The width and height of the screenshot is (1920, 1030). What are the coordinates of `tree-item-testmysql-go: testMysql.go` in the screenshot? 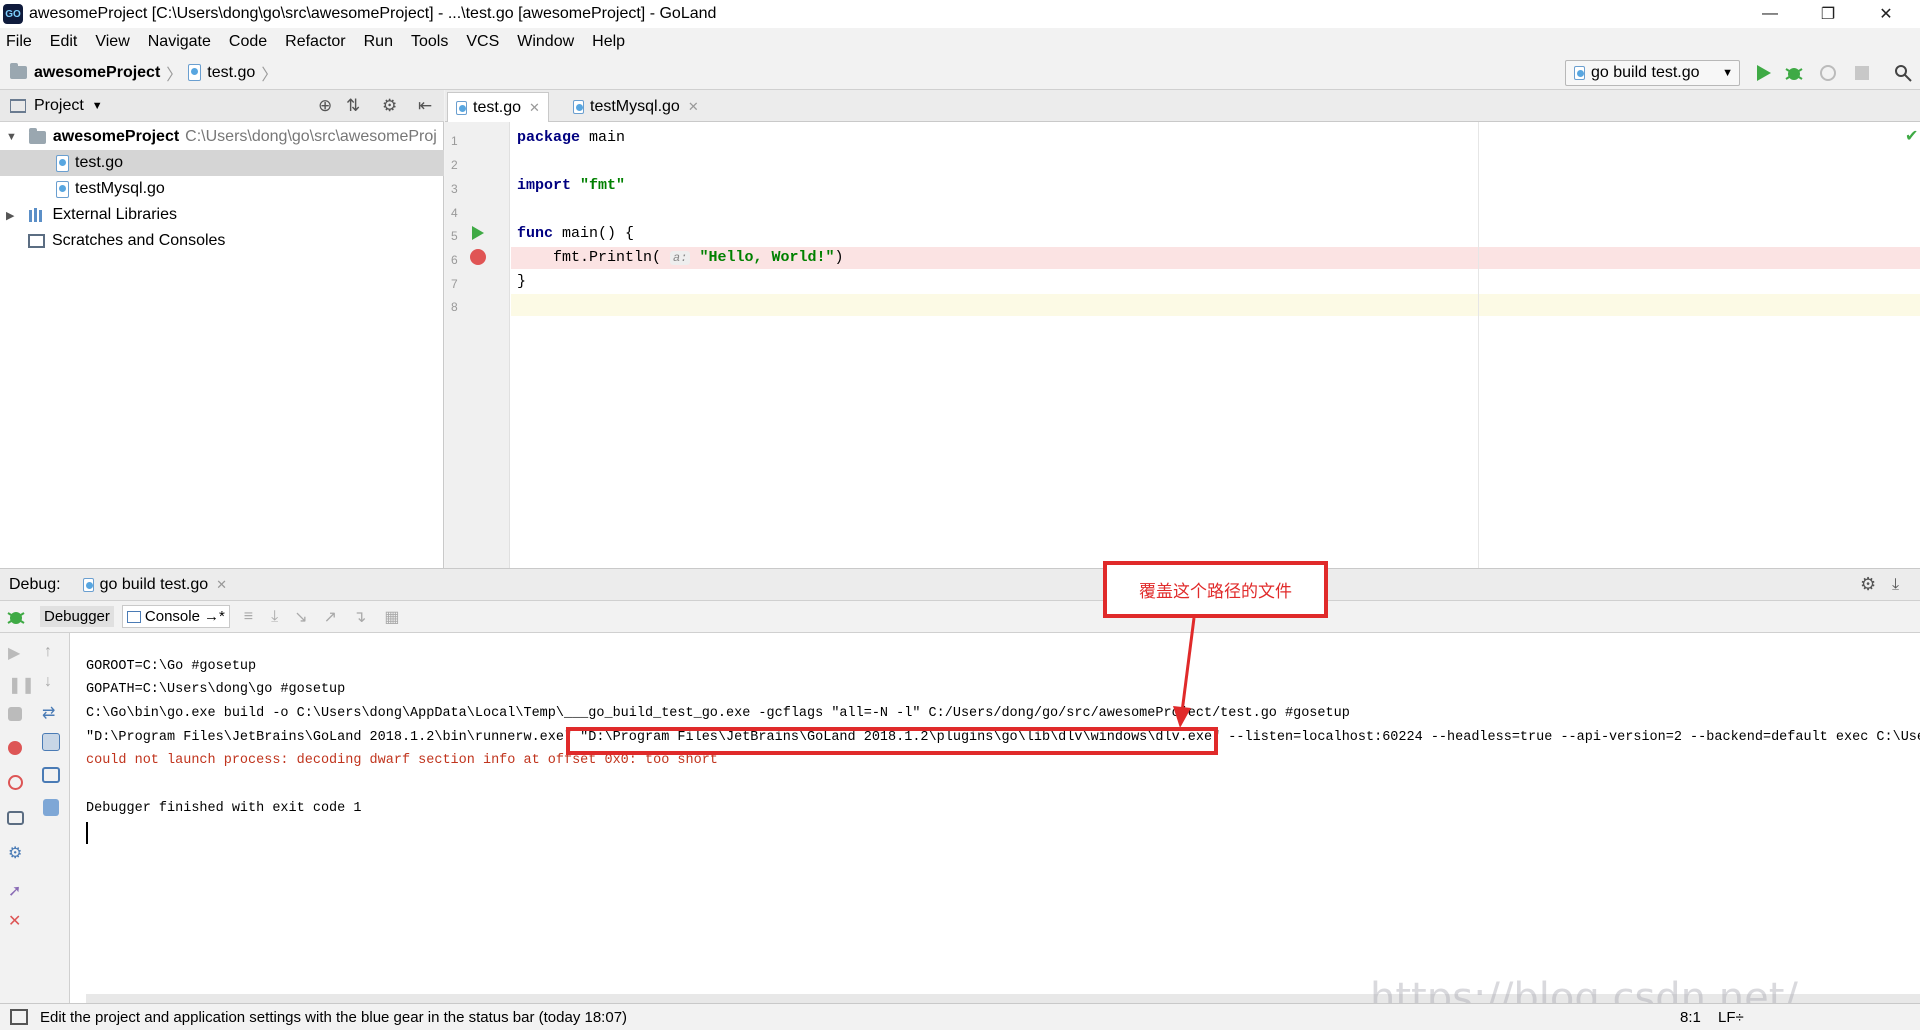 It's located at (222, 189).